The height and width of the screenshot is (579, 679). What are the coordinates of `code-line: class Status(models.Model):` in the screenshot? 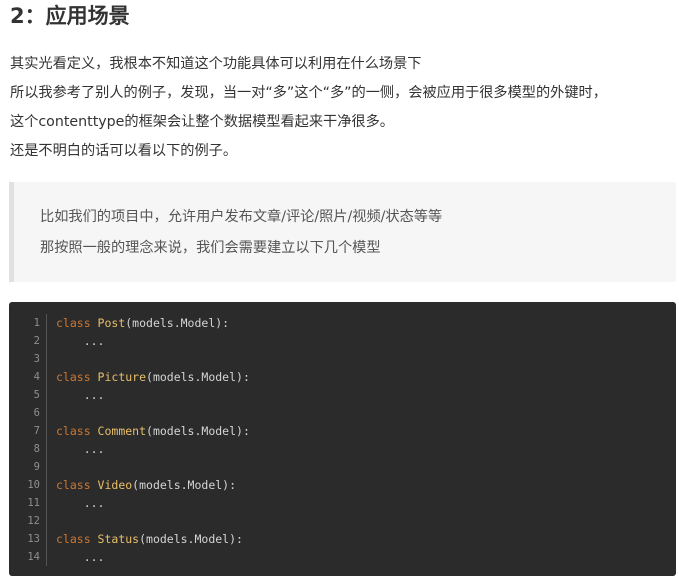 It's located at (153, 539).